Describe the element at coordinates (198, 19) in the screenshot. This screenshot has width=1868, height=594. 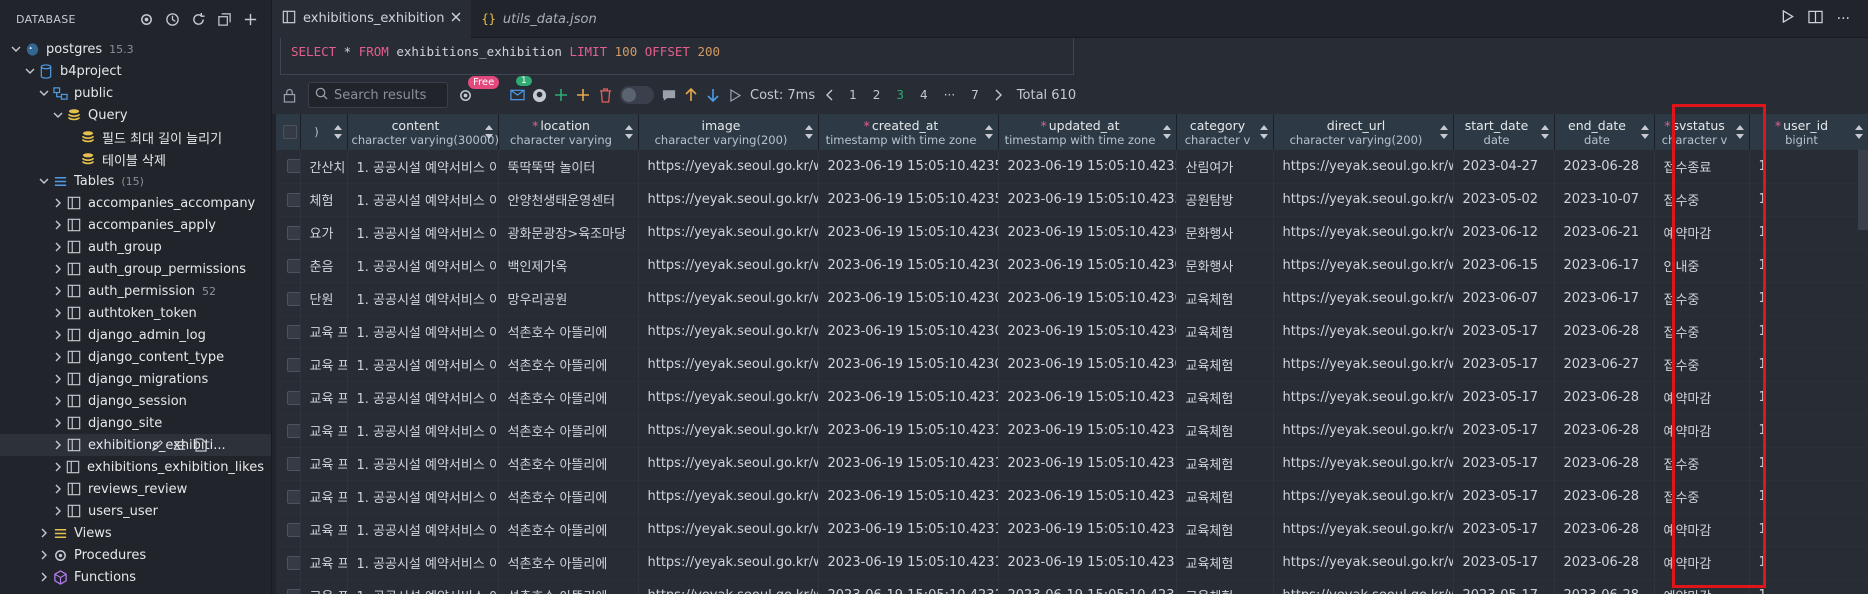
I see `refresh-icon` at that location.